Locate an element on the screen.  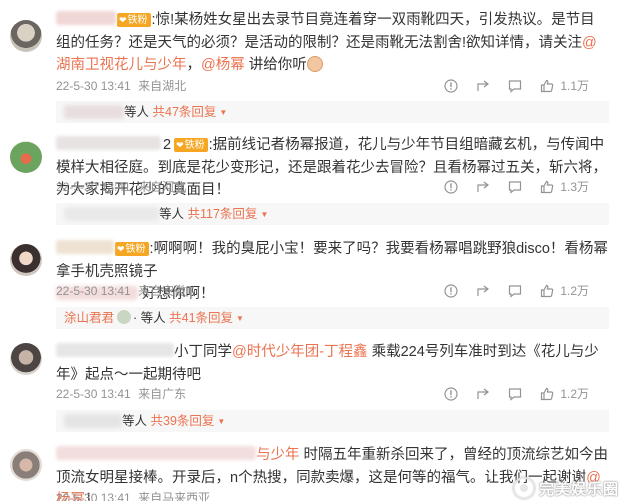
watermark: 完美娱乐圈 is located at coordinates (565, 488).